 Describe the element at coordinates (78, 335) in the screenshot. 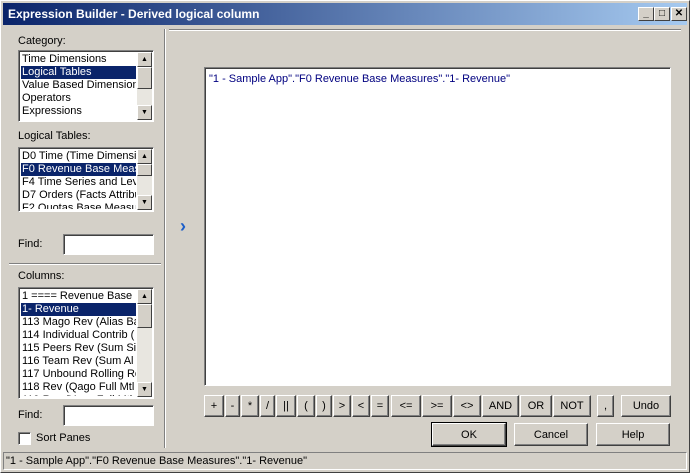

I see `column-item: 114 Individual Contrib (` at that location.